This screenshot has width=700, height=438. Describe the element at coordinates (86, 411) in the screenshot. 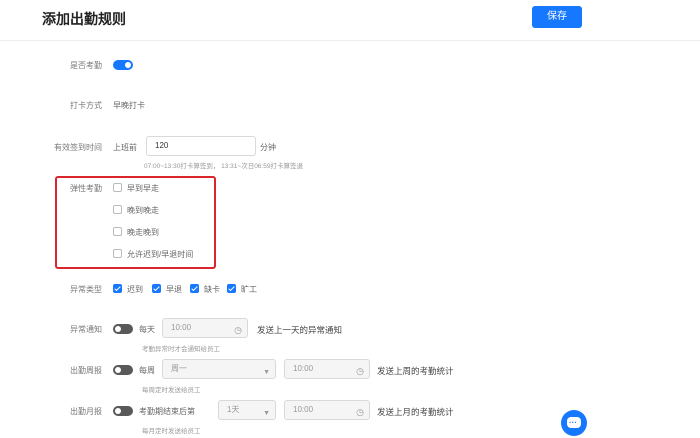

I see `monthly-report-label: 出勤月报` at that location.